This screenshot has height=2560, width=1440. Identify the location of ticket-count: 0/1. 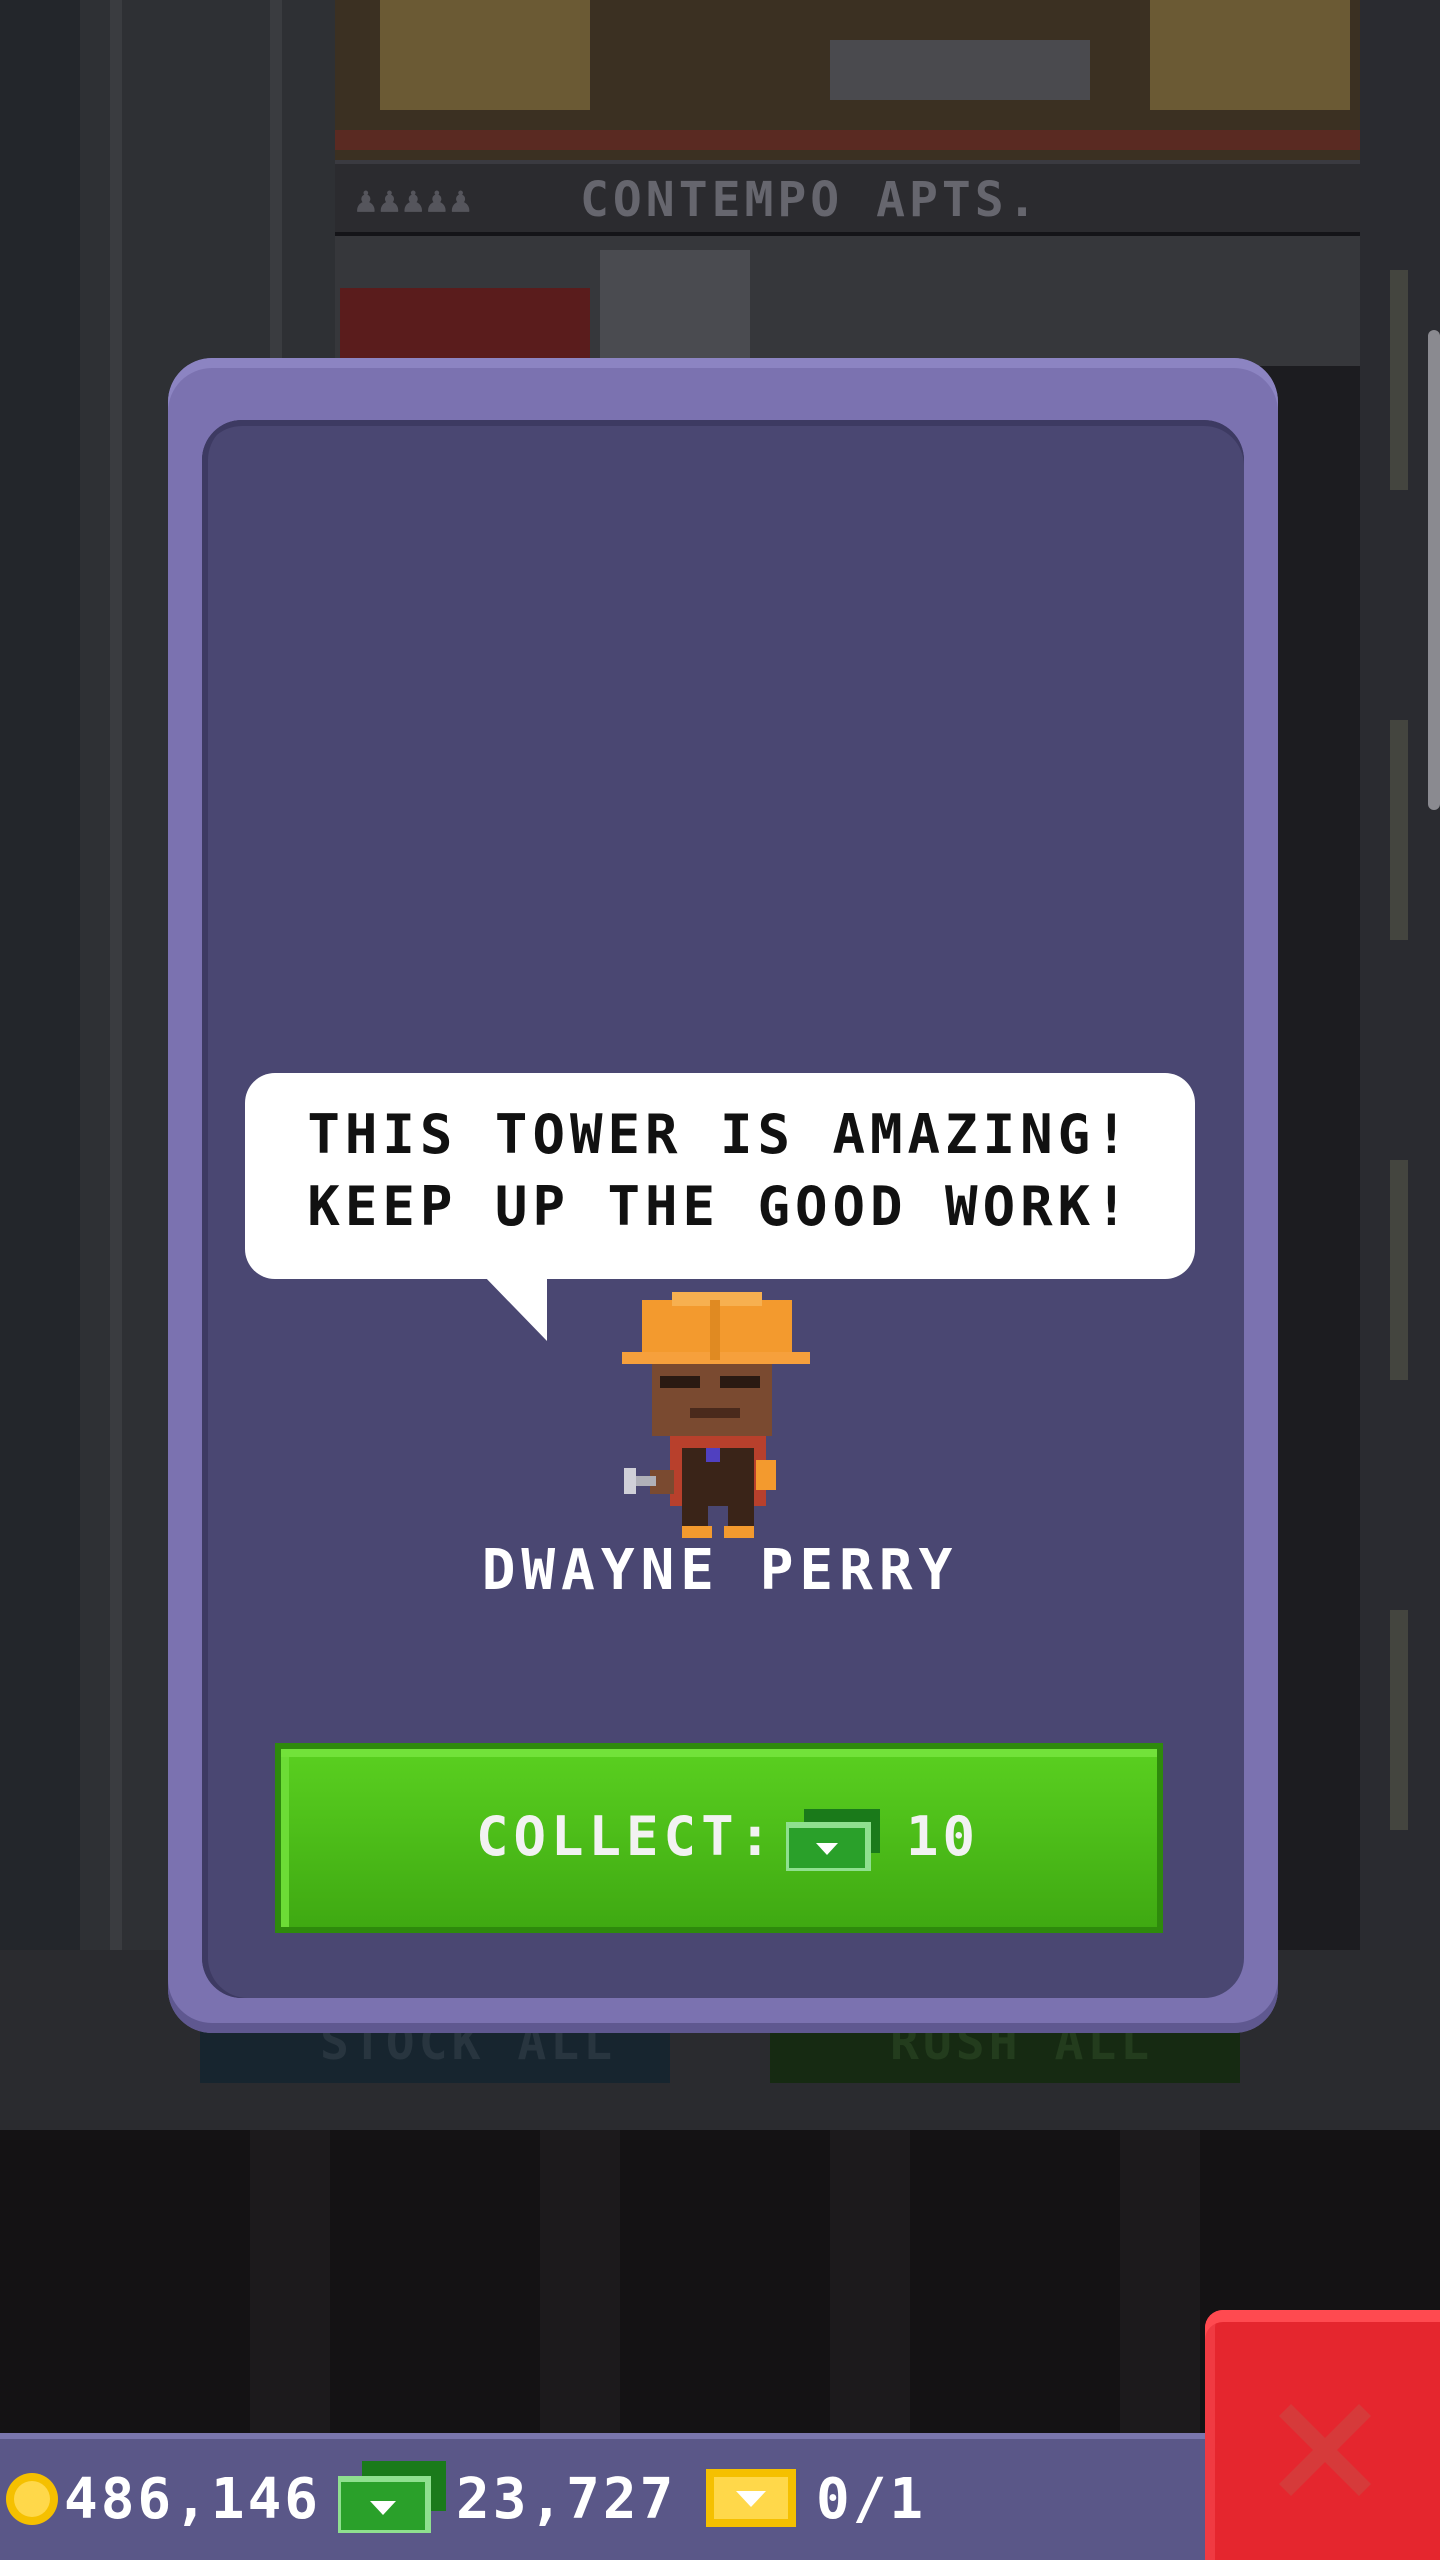
(871, 2499).